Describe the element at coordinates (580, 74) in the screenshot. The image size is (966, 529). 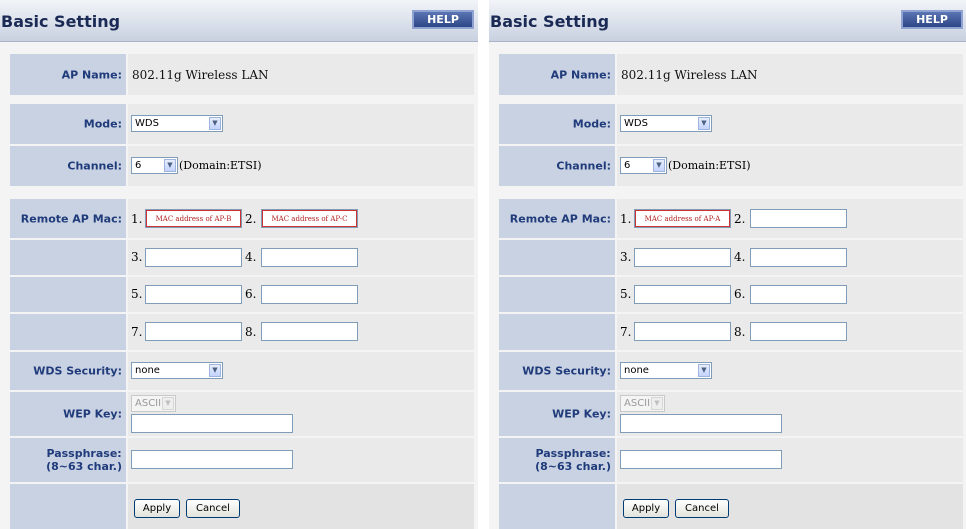
I see `ap-name-label: AP Name:` at that location.